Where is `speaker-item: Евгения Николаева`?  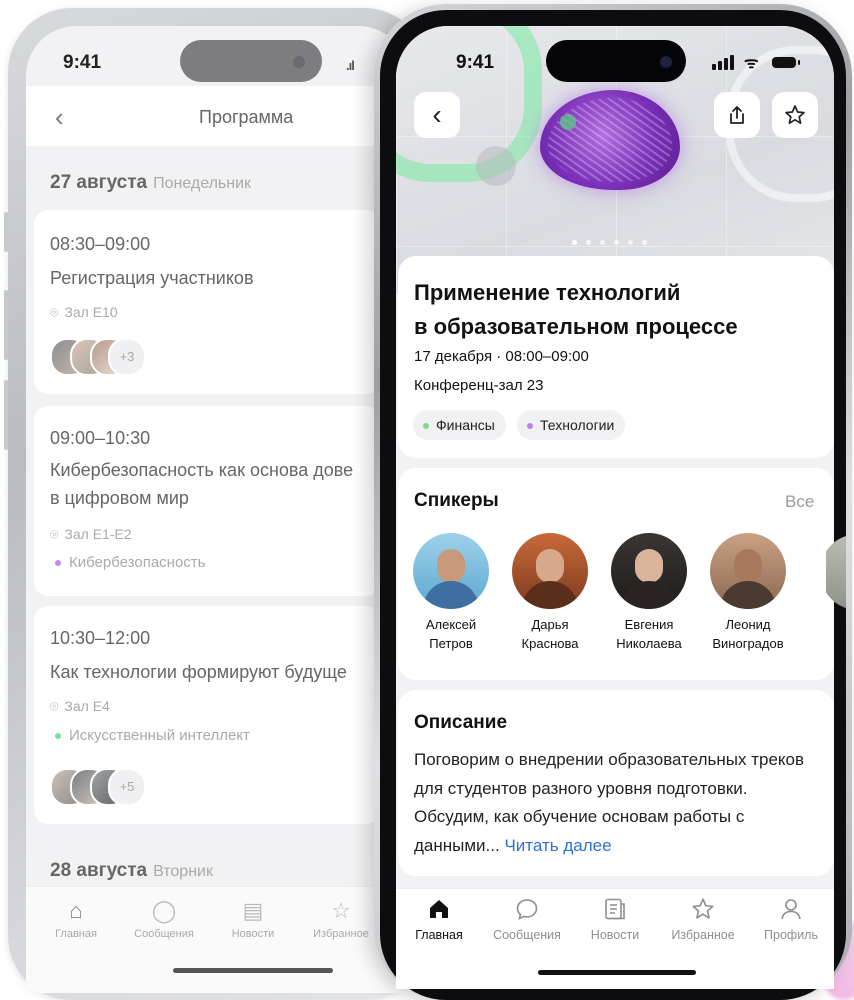 speaker-item: Евгения Николаева is located at coordinates (649, 593).